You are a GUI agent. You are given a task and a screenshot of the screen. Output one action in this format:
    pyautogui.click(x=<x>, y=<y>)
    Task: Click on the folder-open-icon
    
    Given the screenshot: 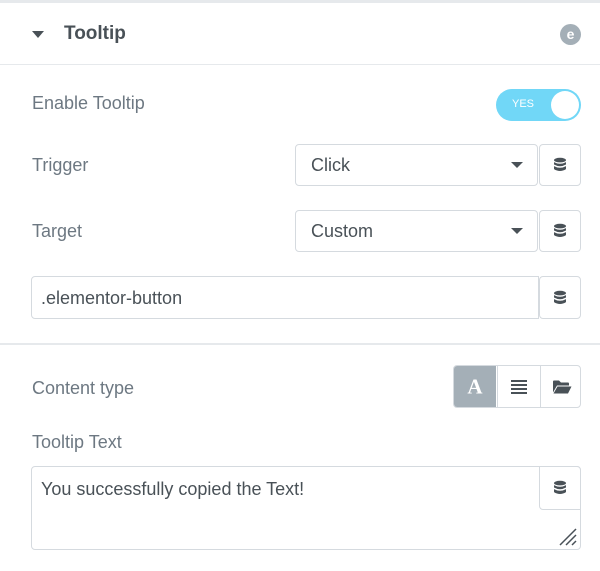 What is the action you would take?
    pyautogui.click(x=562, y=386)
    